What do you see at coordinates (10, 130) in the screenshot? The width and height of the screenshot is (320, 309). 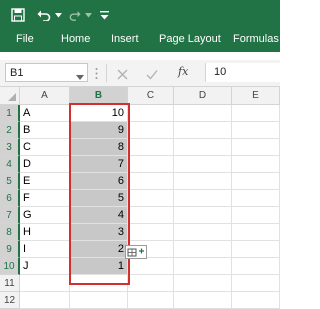 I see `row-header-2: 2` at bounding box center [10, 130].